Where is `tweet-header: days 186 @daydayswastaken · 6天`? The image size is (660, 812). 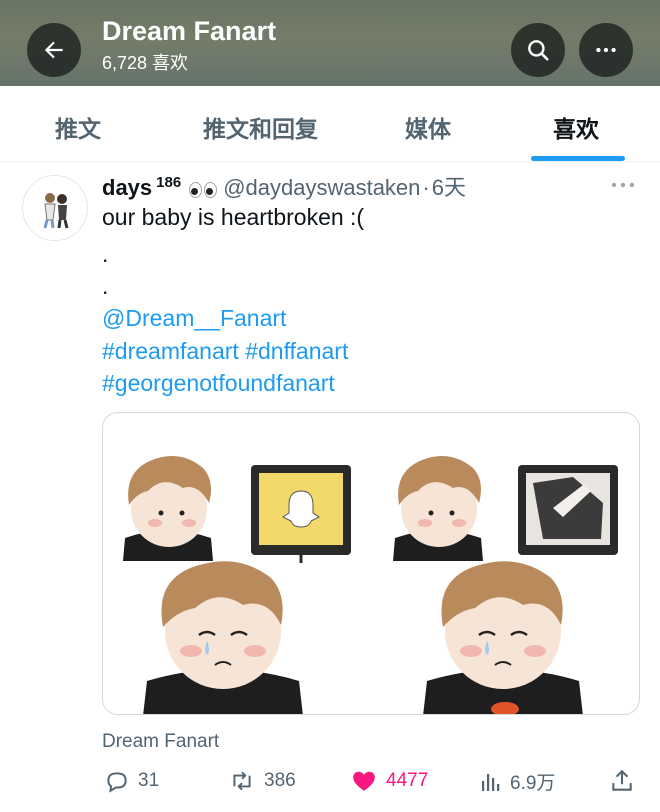 tweet-header: days 186 @daydayswastaken · 6天 is located at coordinates (284, 186).